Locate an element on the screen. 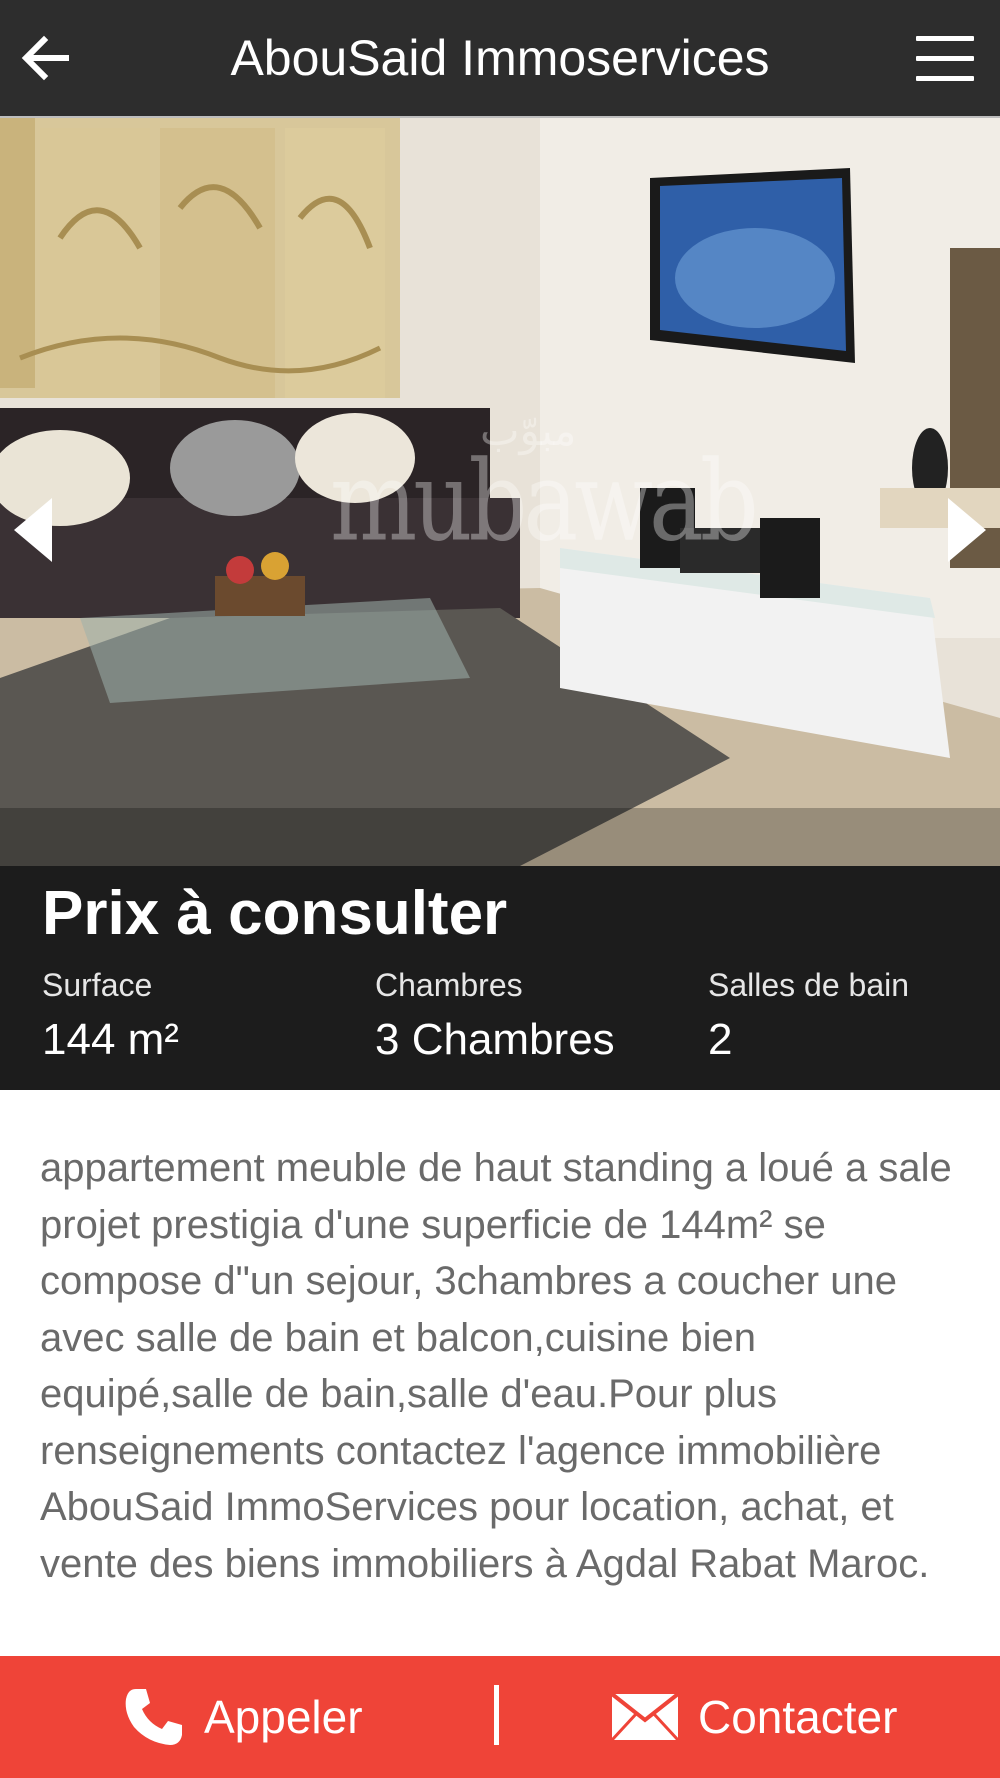 The height and width of the screenshot is (1778, 1000). contact-button: Contacter is located at coordinates (753, 1717).